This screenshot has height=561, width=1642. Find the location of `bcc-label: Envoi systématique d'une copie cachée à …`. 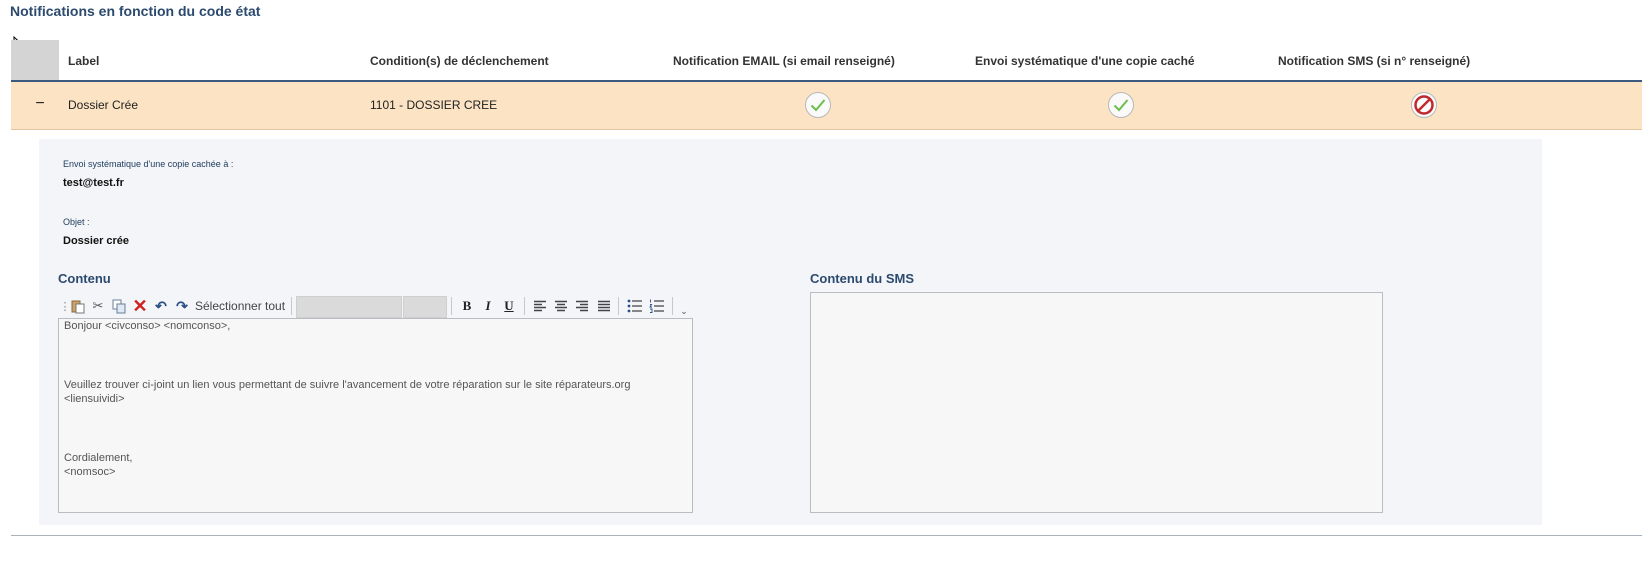

bcc-label: Envoi systématique d'une copie cachée à … is located at coordinates (148, 164).